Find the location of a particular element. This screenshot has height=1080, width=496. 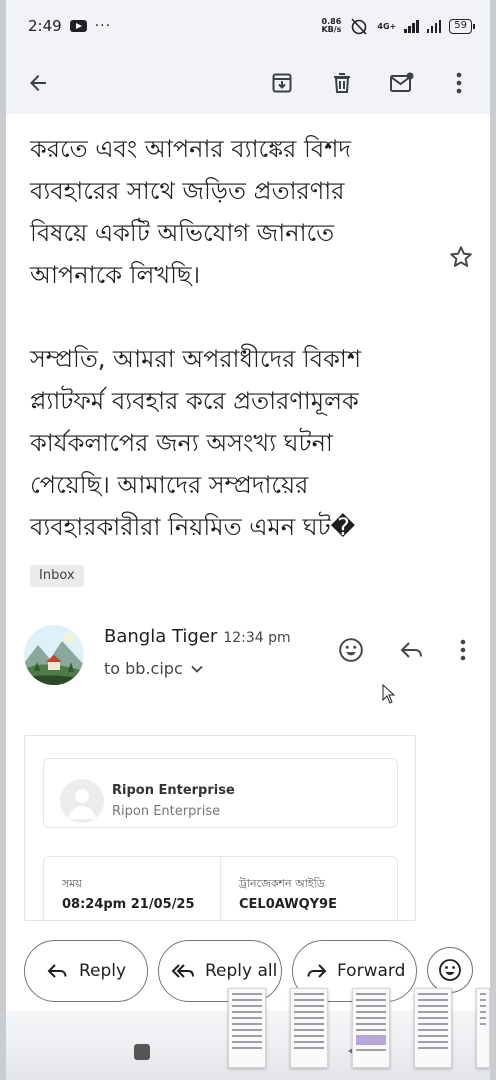

mouse-cursor-icon is located at coordinates (389, 694).